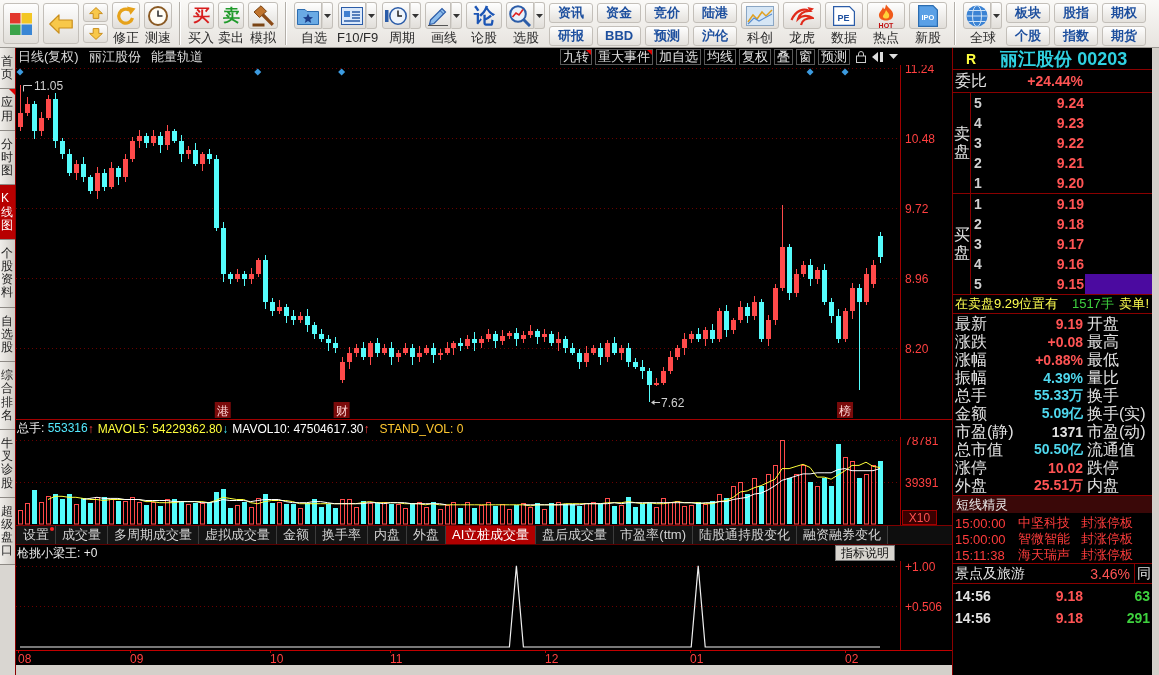  What do you see at coordinates (231, 23) in the screenshot?
I see `toolbar-button: 卖 卖出` at bounding box center [231, 23].